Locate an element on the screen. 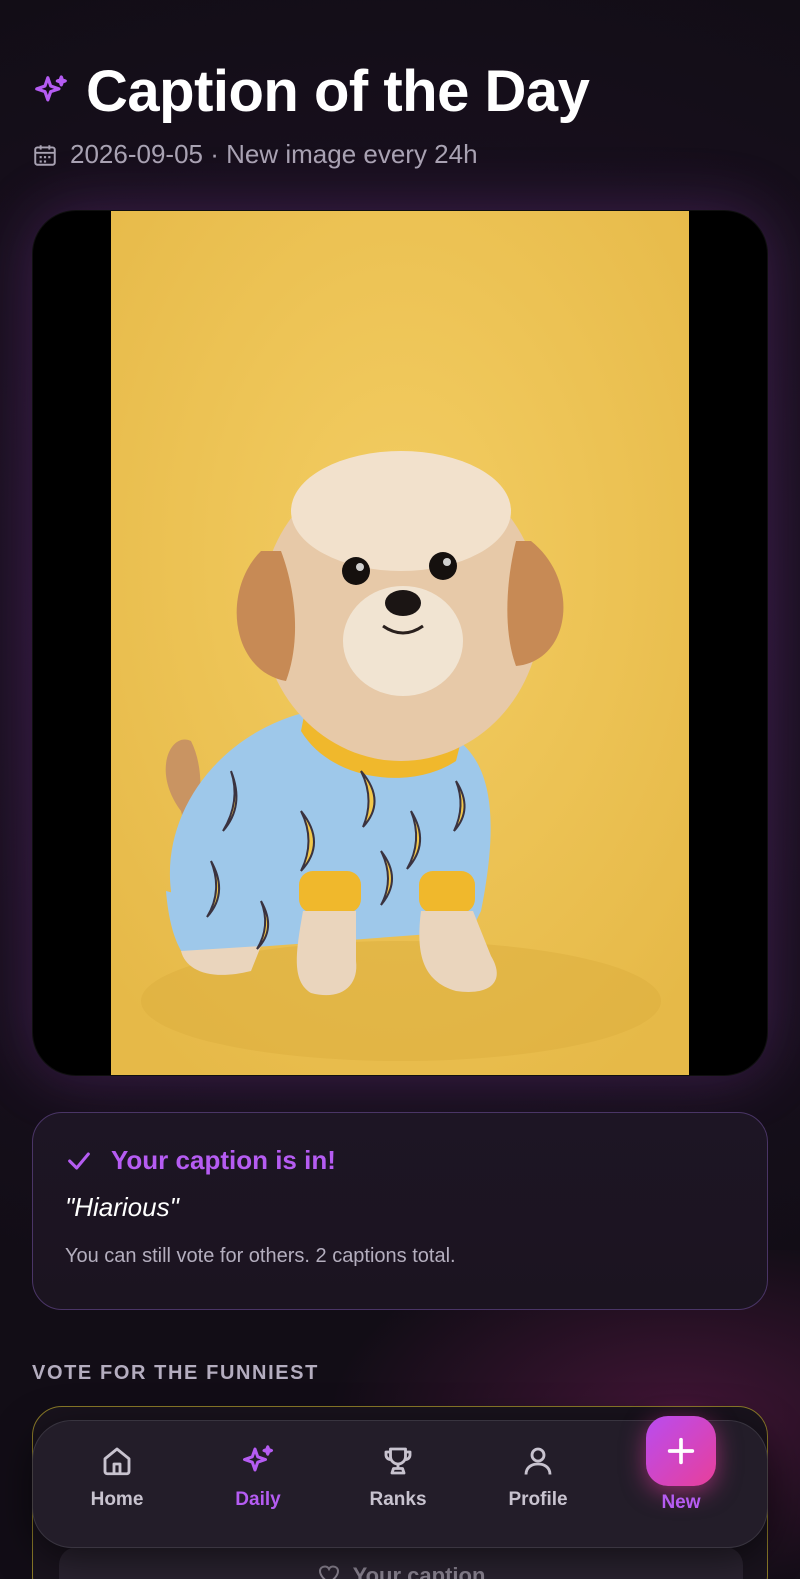  checkmark-icon is located at coordinates (79, 1160).